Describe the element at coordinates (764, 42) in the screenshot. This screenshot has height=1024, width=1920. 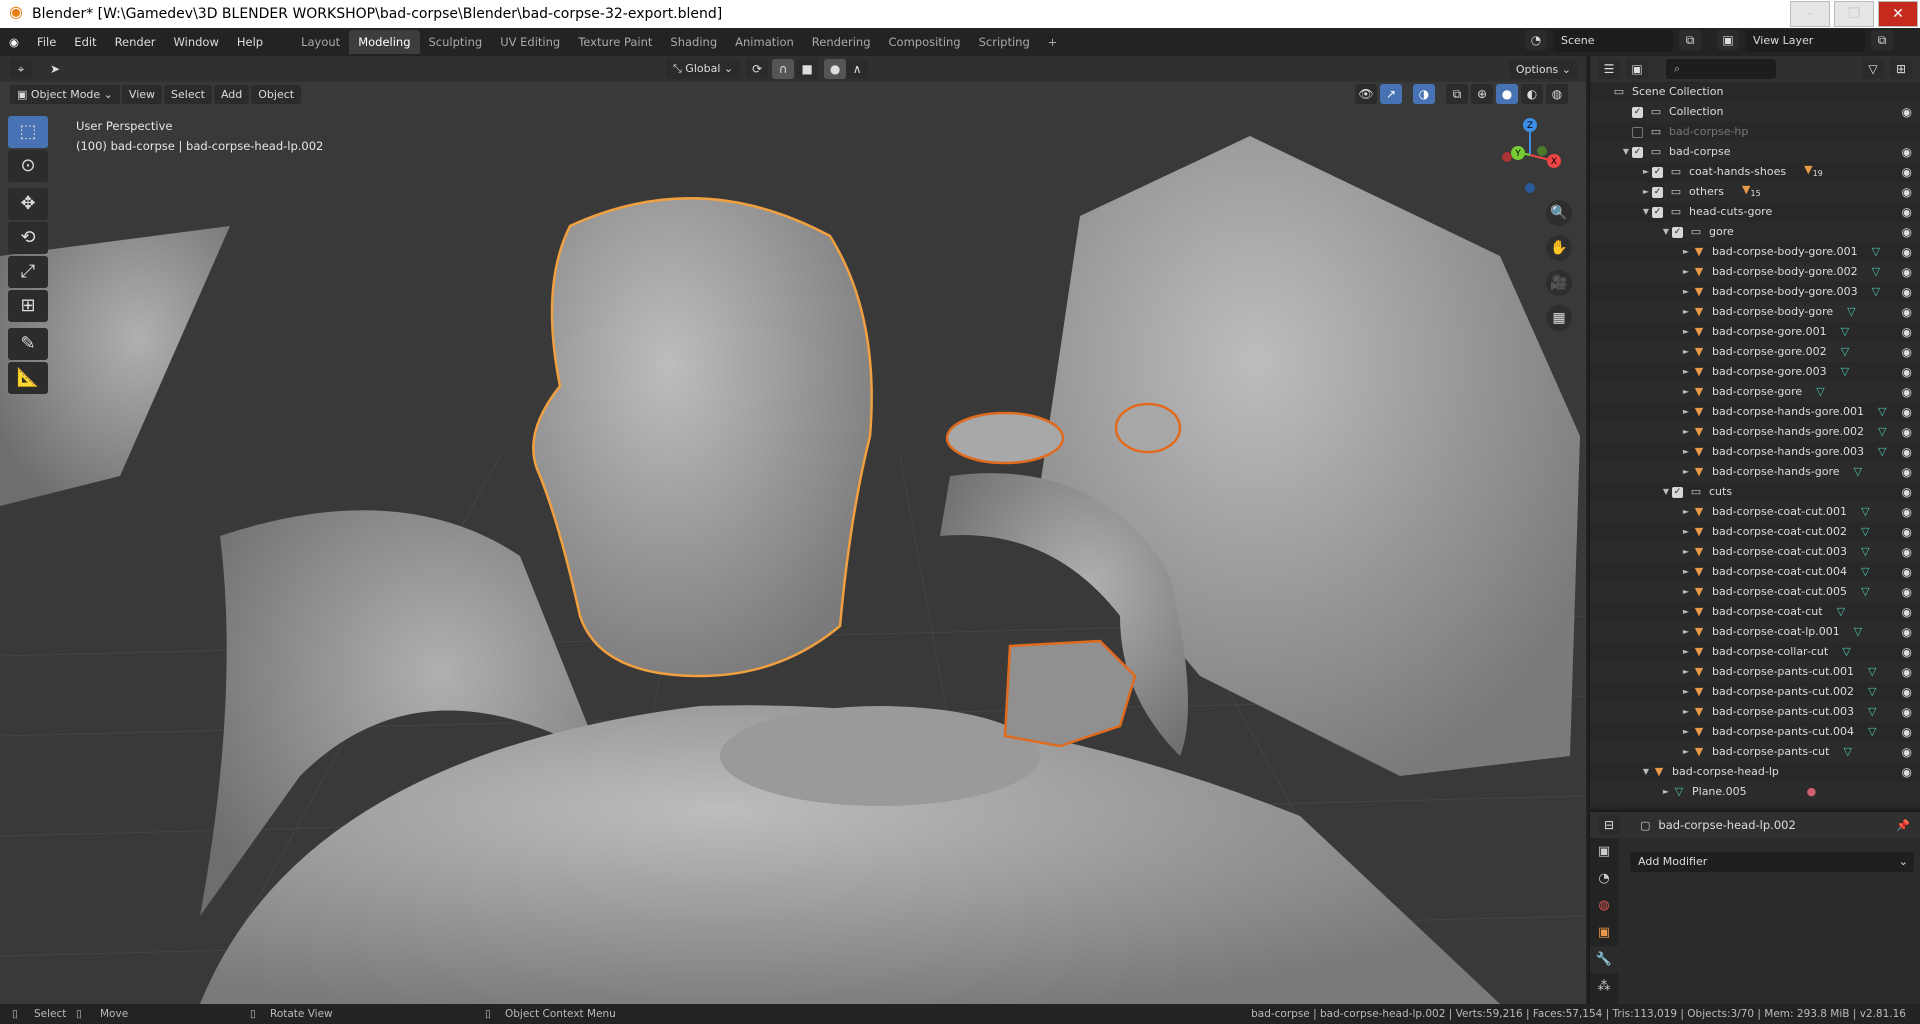
I see `tab-animation: Animation` at that location.